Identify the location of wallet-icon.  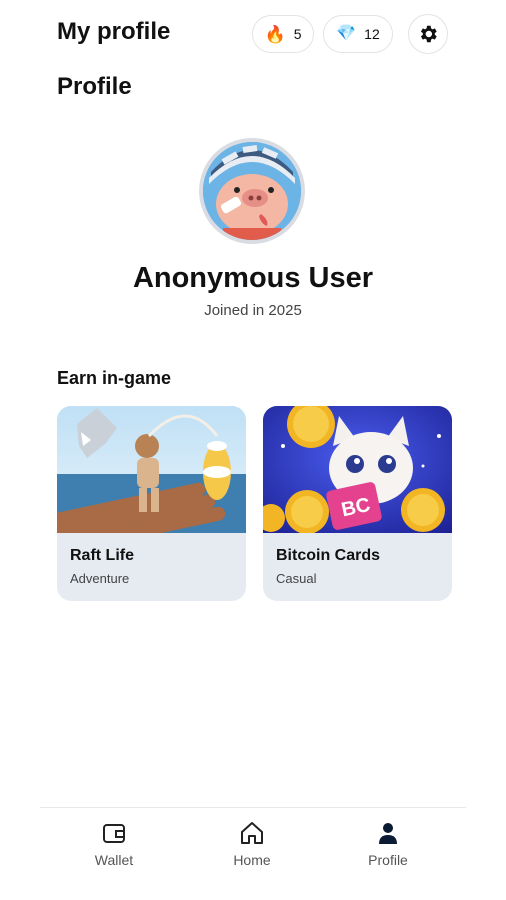
(114, 833).